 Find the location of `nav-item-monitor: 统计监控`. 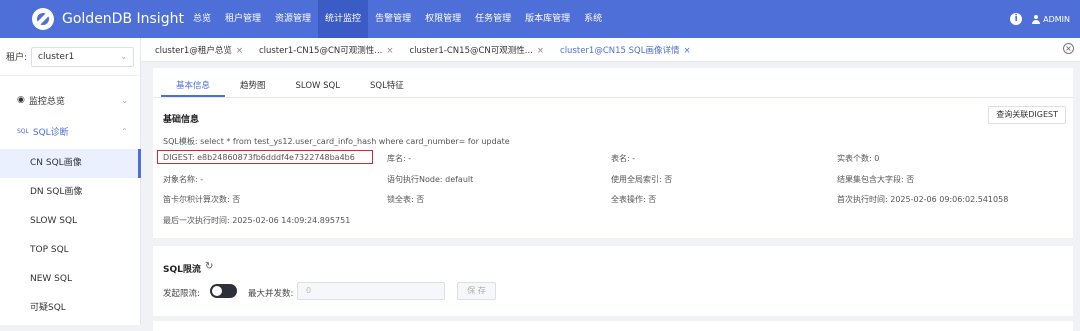

nav-item-monitor: 统计监控 is located at coordinates (343, 19).